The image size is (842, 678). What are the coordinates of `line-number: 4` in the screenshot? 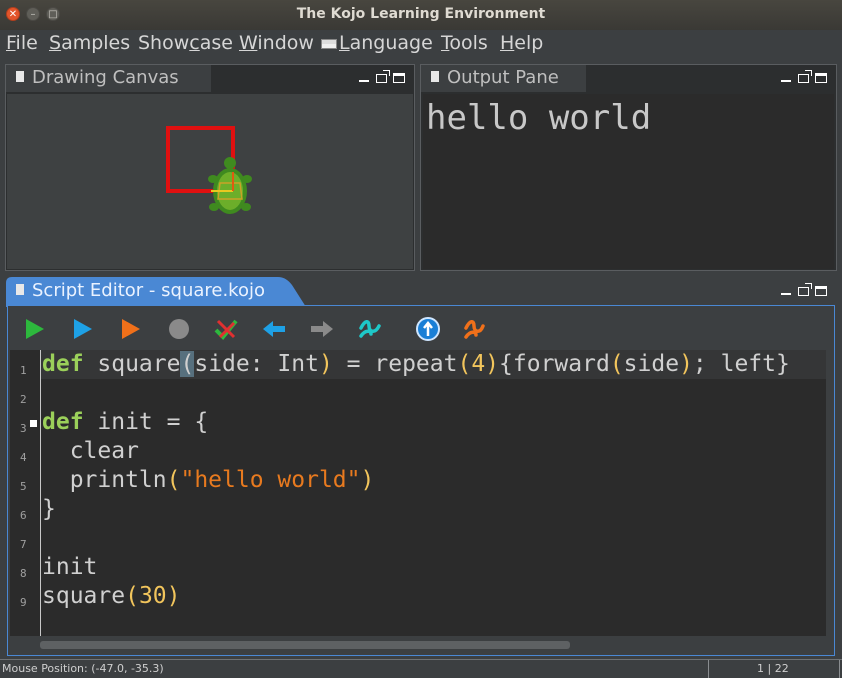 It's located at (23, 457).